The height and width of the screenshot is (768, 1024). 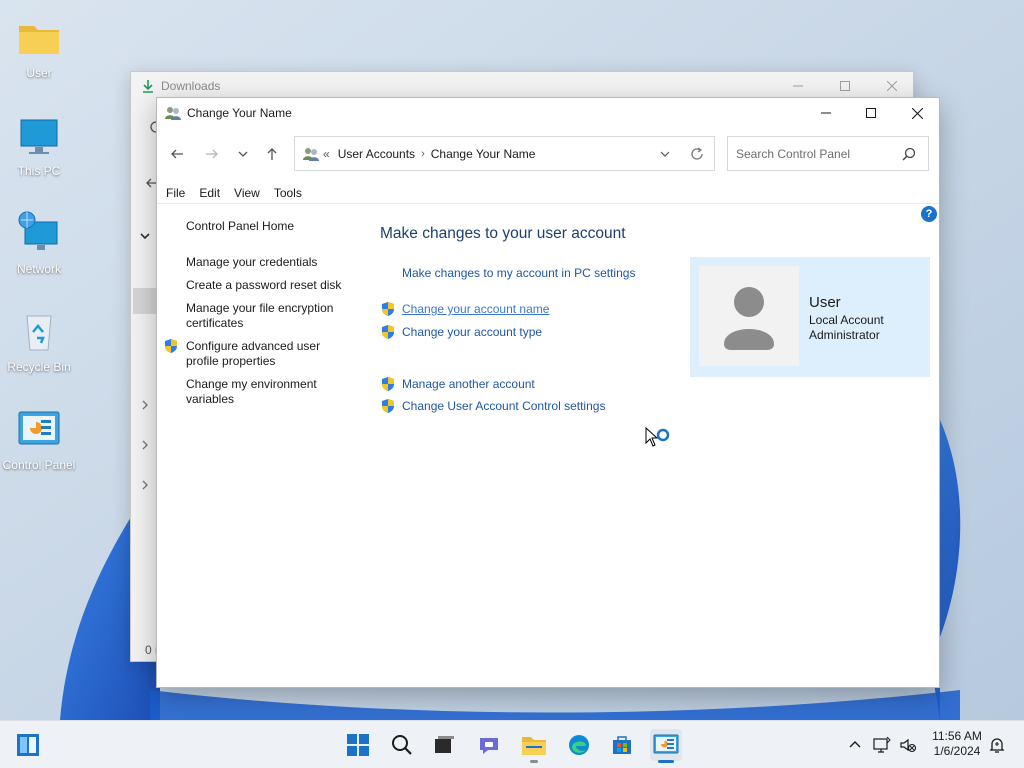 I want to click on download-icon, so click(x=148, y=86).